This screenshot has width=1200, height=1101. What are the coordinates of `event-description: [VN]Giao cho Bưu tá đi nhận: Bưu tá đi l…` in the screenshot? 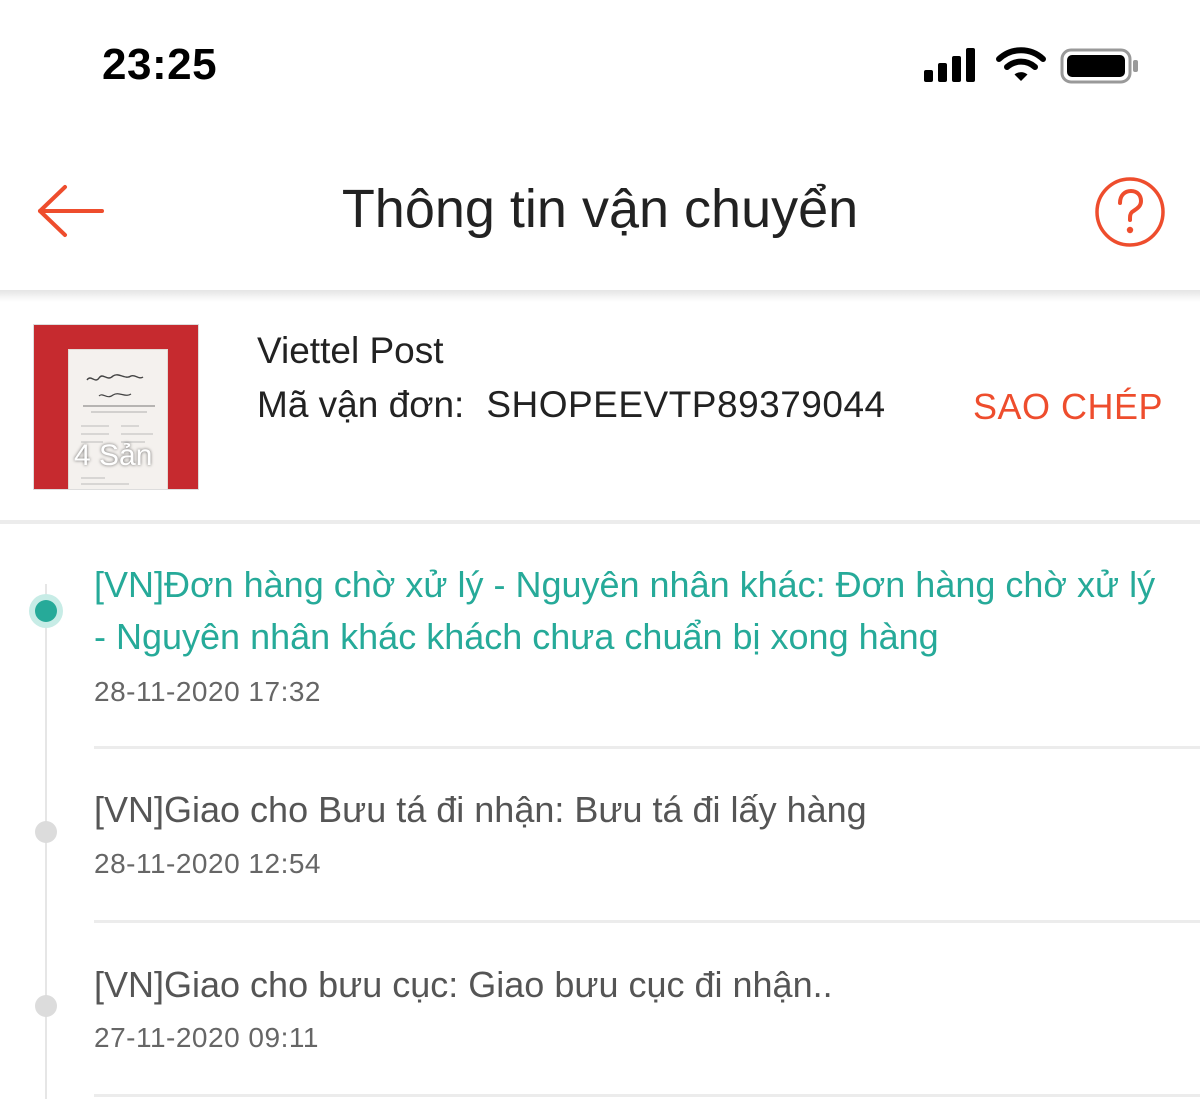 It's located at (480, 809).